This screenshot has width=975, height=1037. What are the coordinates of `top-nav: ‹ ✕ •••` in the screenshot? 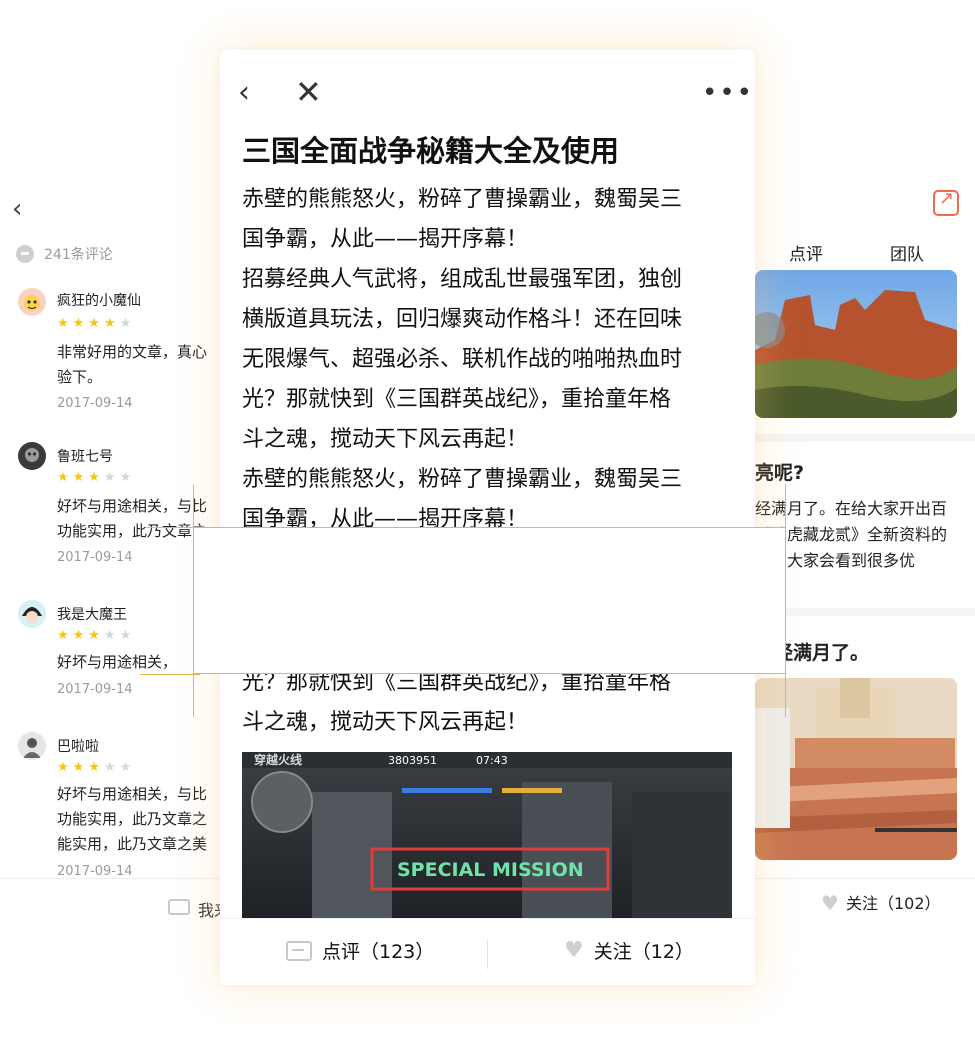 It's located at (487, 90).